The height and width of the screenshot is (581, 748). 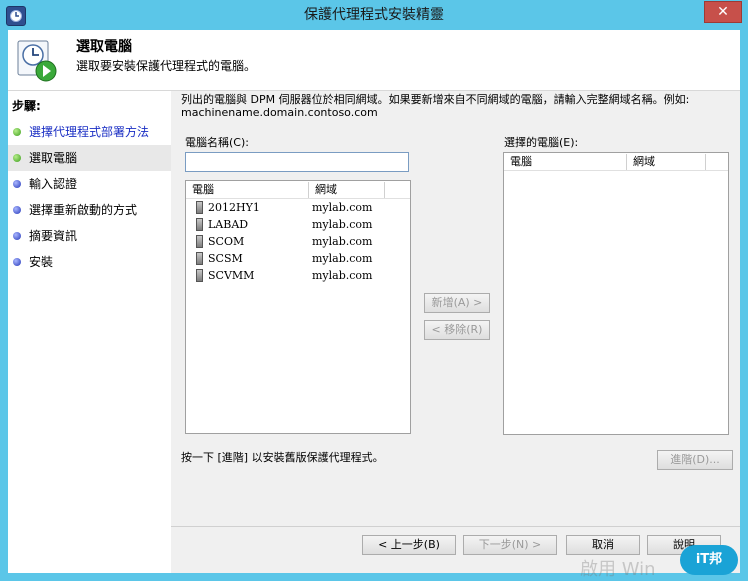 I want to click on computer-name: LABAD, so click(x=228, y=224).